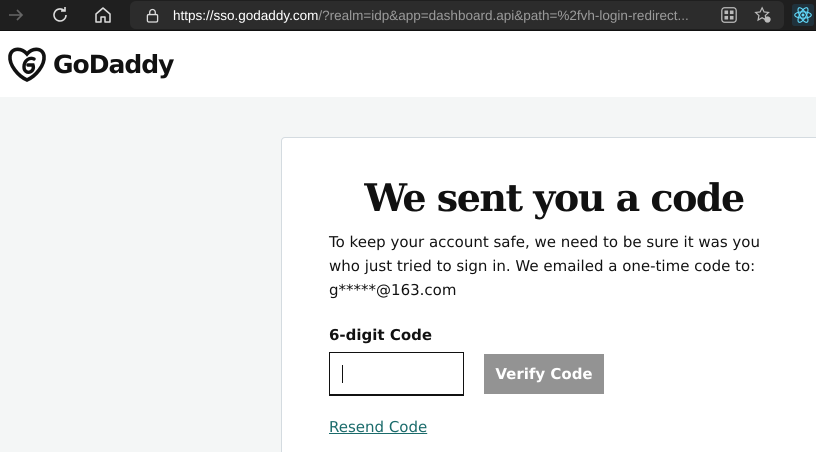  I want to click on atom-icon, so click(803, 15).